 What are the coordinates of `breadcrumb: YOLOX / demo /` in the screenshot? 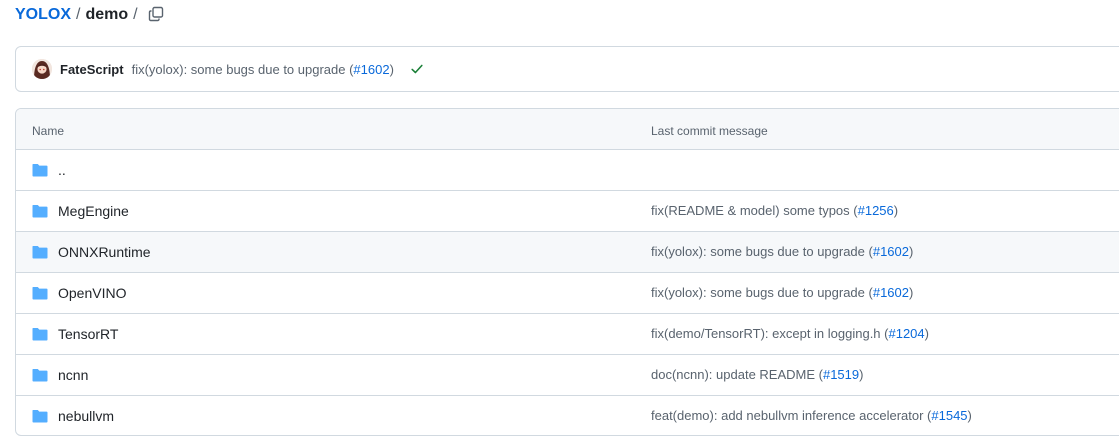 It's located at (79, 15).